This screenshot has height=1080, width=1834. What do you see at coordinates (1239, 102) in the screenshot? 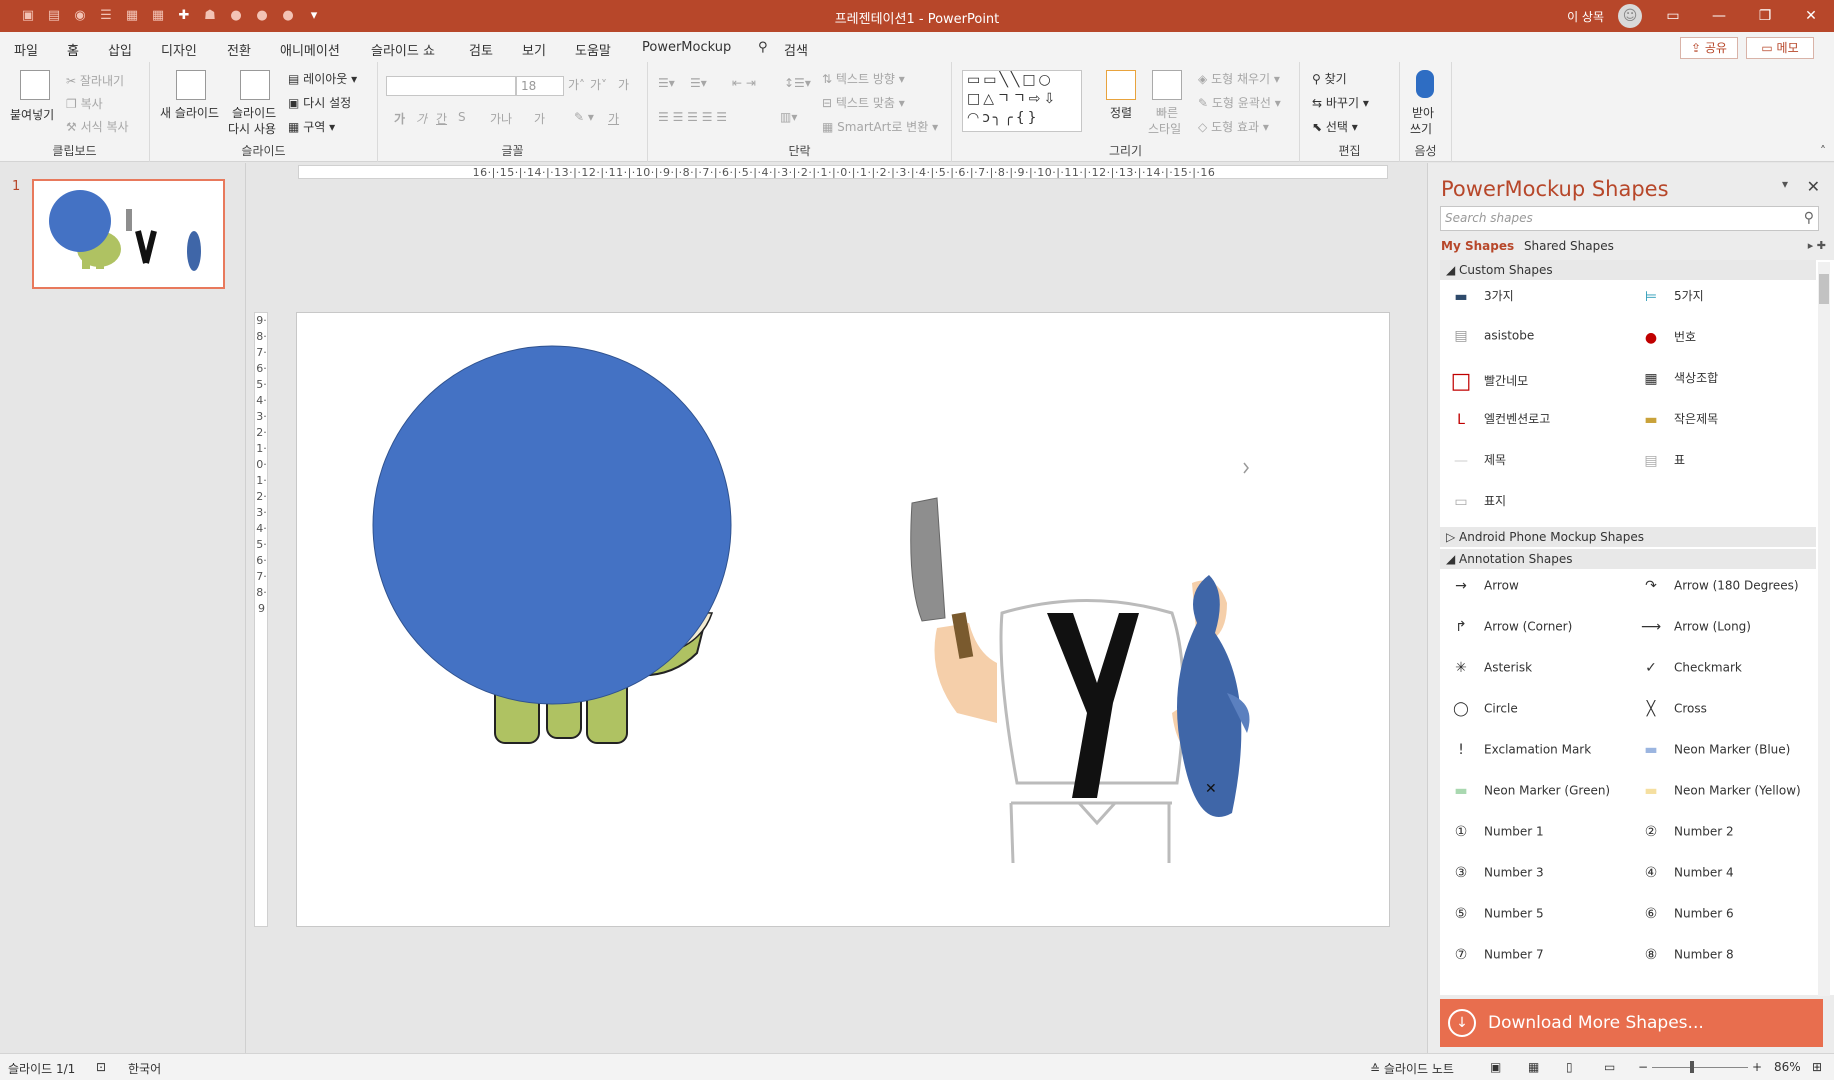
I see `shape-outline-button: ✎ 도형 윤곽선 ▾` at bounding box center [1239, 102].